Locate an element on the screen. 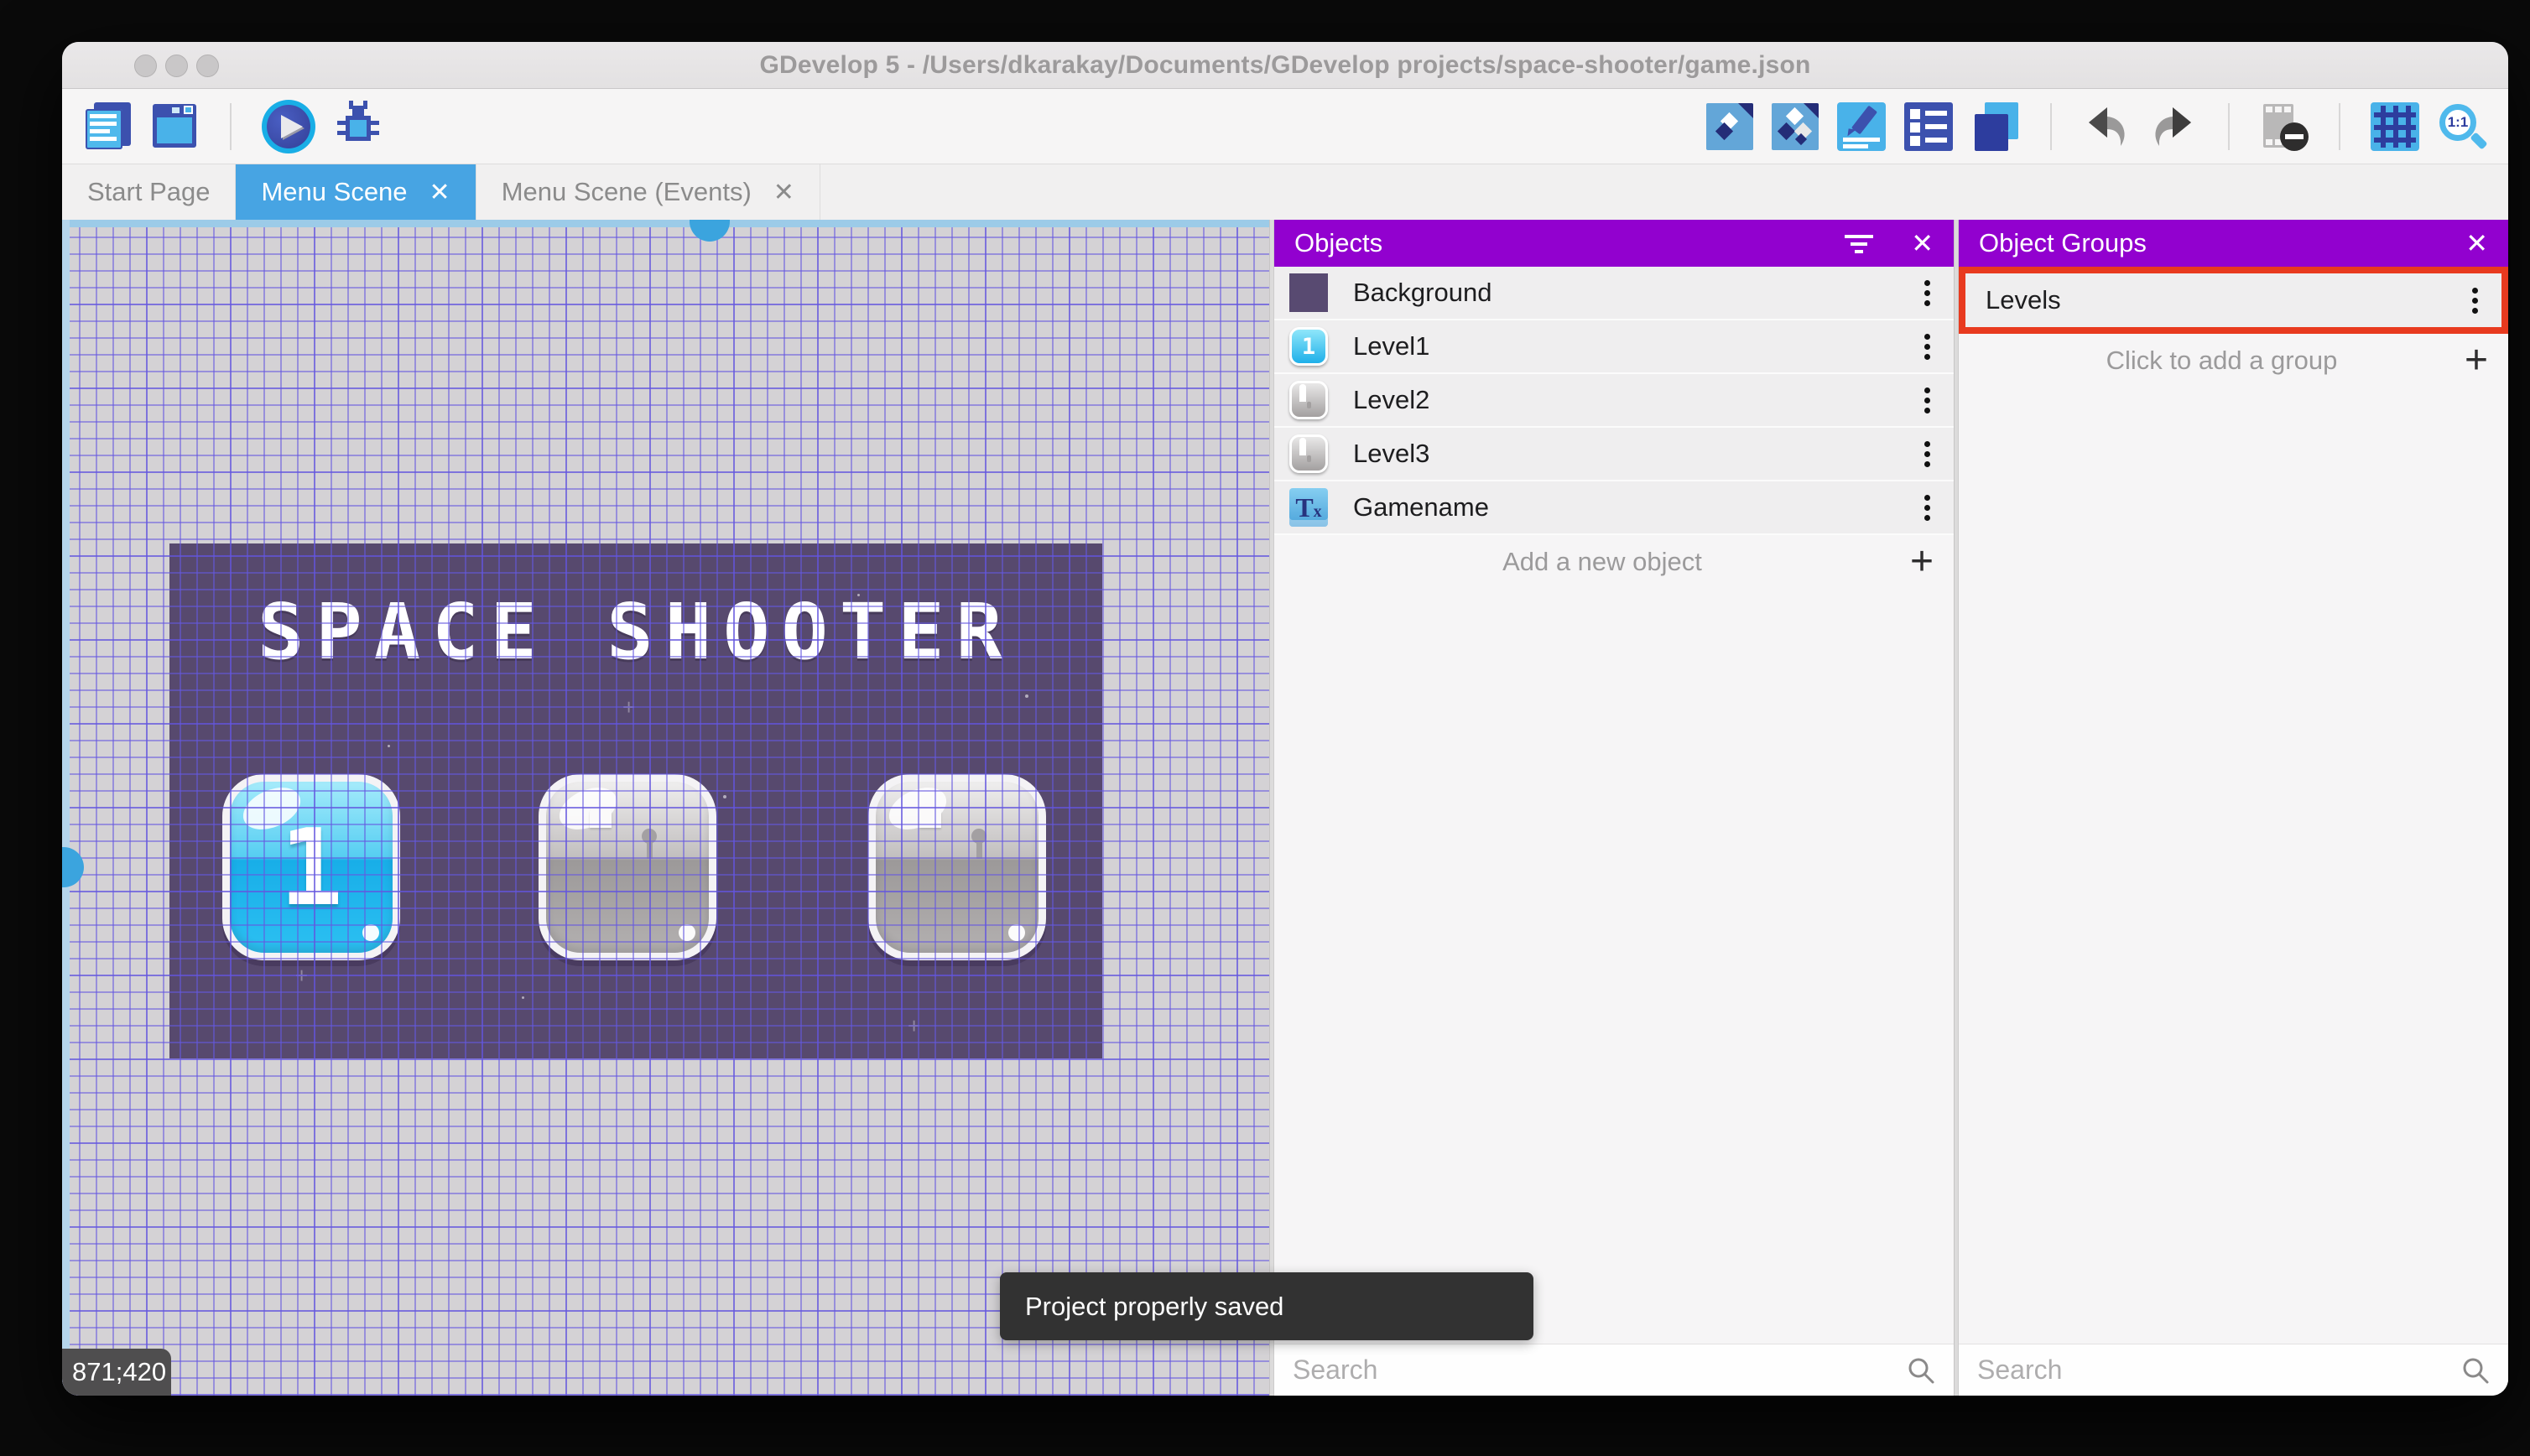  horizontal-scrollbar is located at coordinates (665, 231).